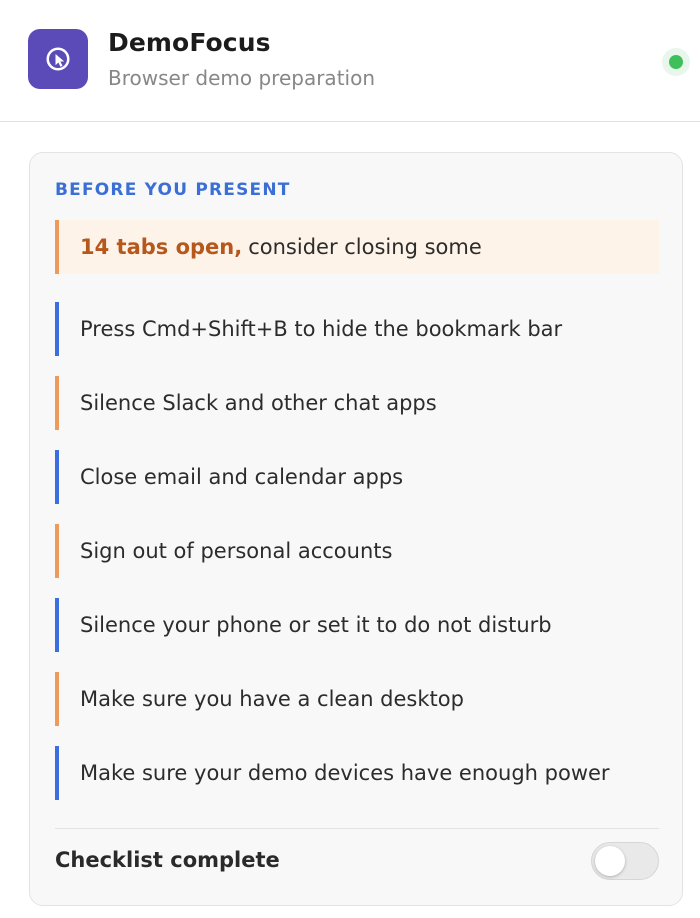 This screenshot has height=918, width=700. I want to click on checklist-complete-label: Checklist complete, so click(167, 860).